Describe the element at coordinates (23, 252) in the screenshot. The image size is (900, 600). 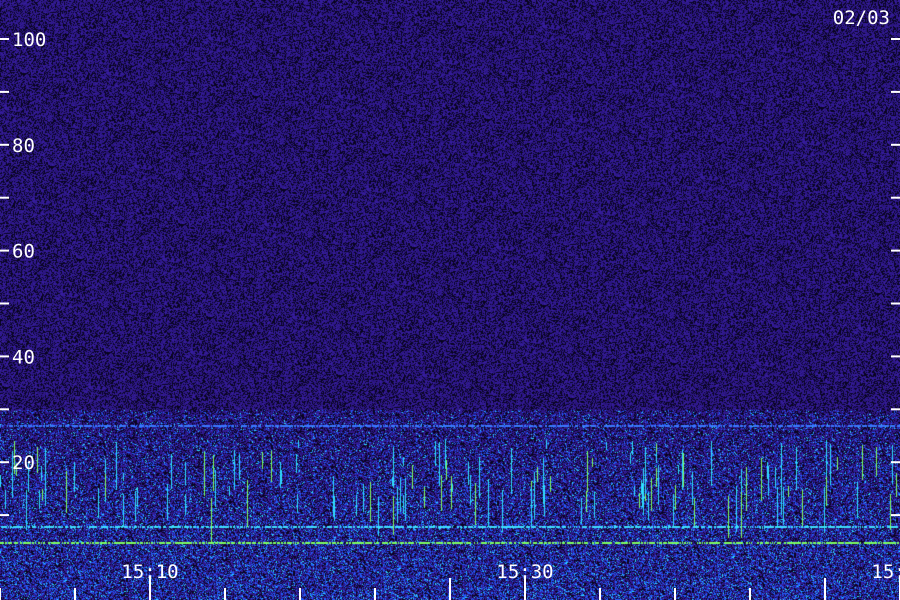
I see `y-tick-label: 60` at that location.